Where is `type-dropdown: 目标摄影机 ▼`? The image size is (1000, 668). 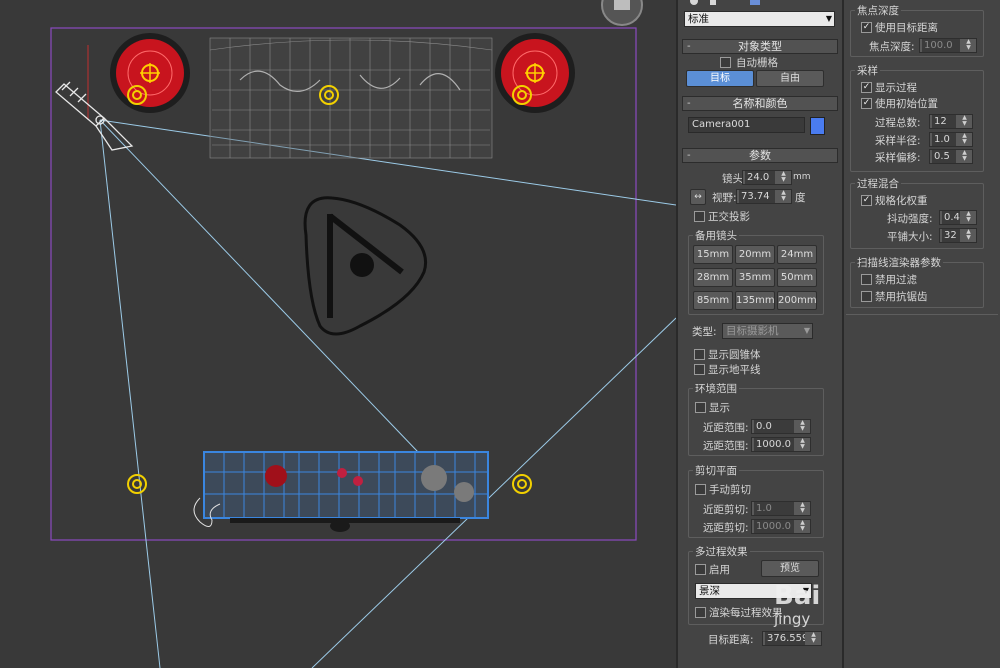 type-dropdown: 目标摄影机 ▼ is located at coordinates (767, 331).